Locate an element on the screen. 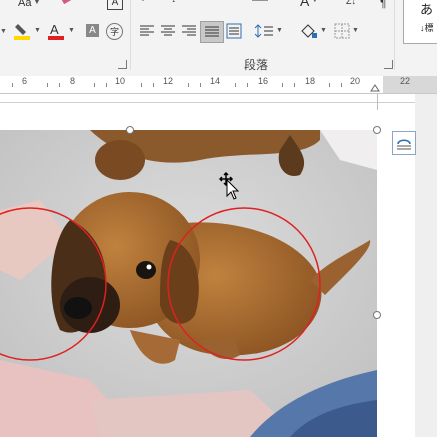 The image size is (437, 437). eraser-icon is located at coordinates (68, 4).